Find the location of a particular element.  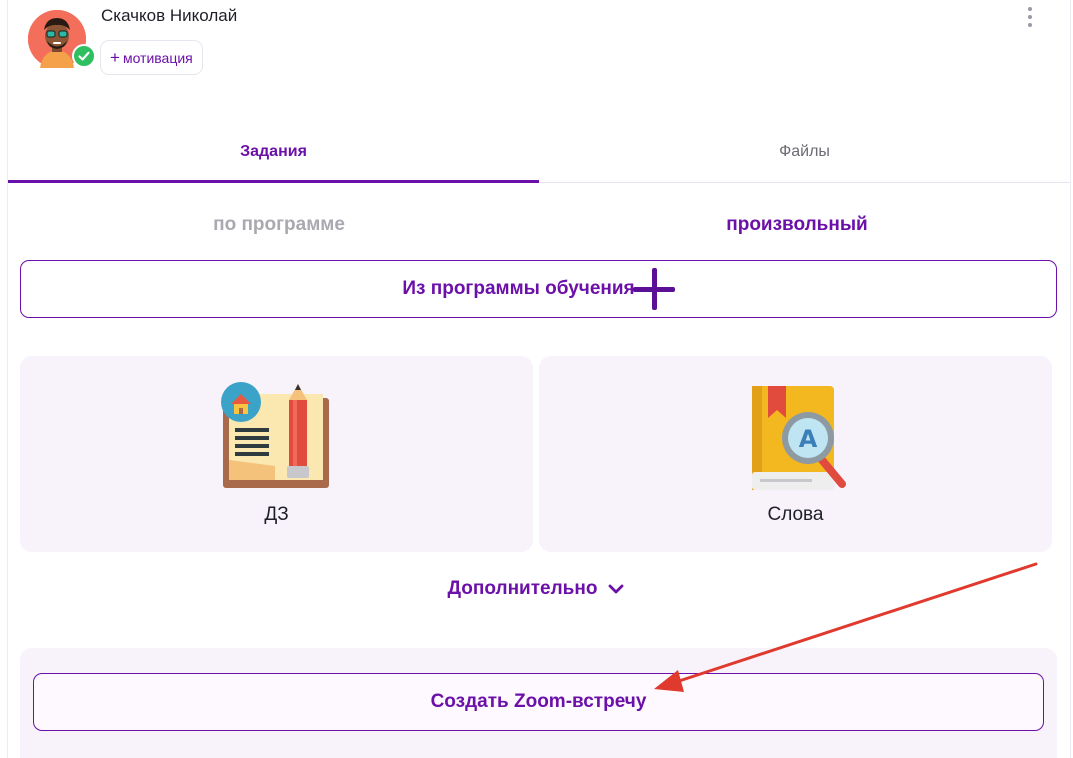

main-tabs: Задания Файлы is located at coordinates (539, 152).